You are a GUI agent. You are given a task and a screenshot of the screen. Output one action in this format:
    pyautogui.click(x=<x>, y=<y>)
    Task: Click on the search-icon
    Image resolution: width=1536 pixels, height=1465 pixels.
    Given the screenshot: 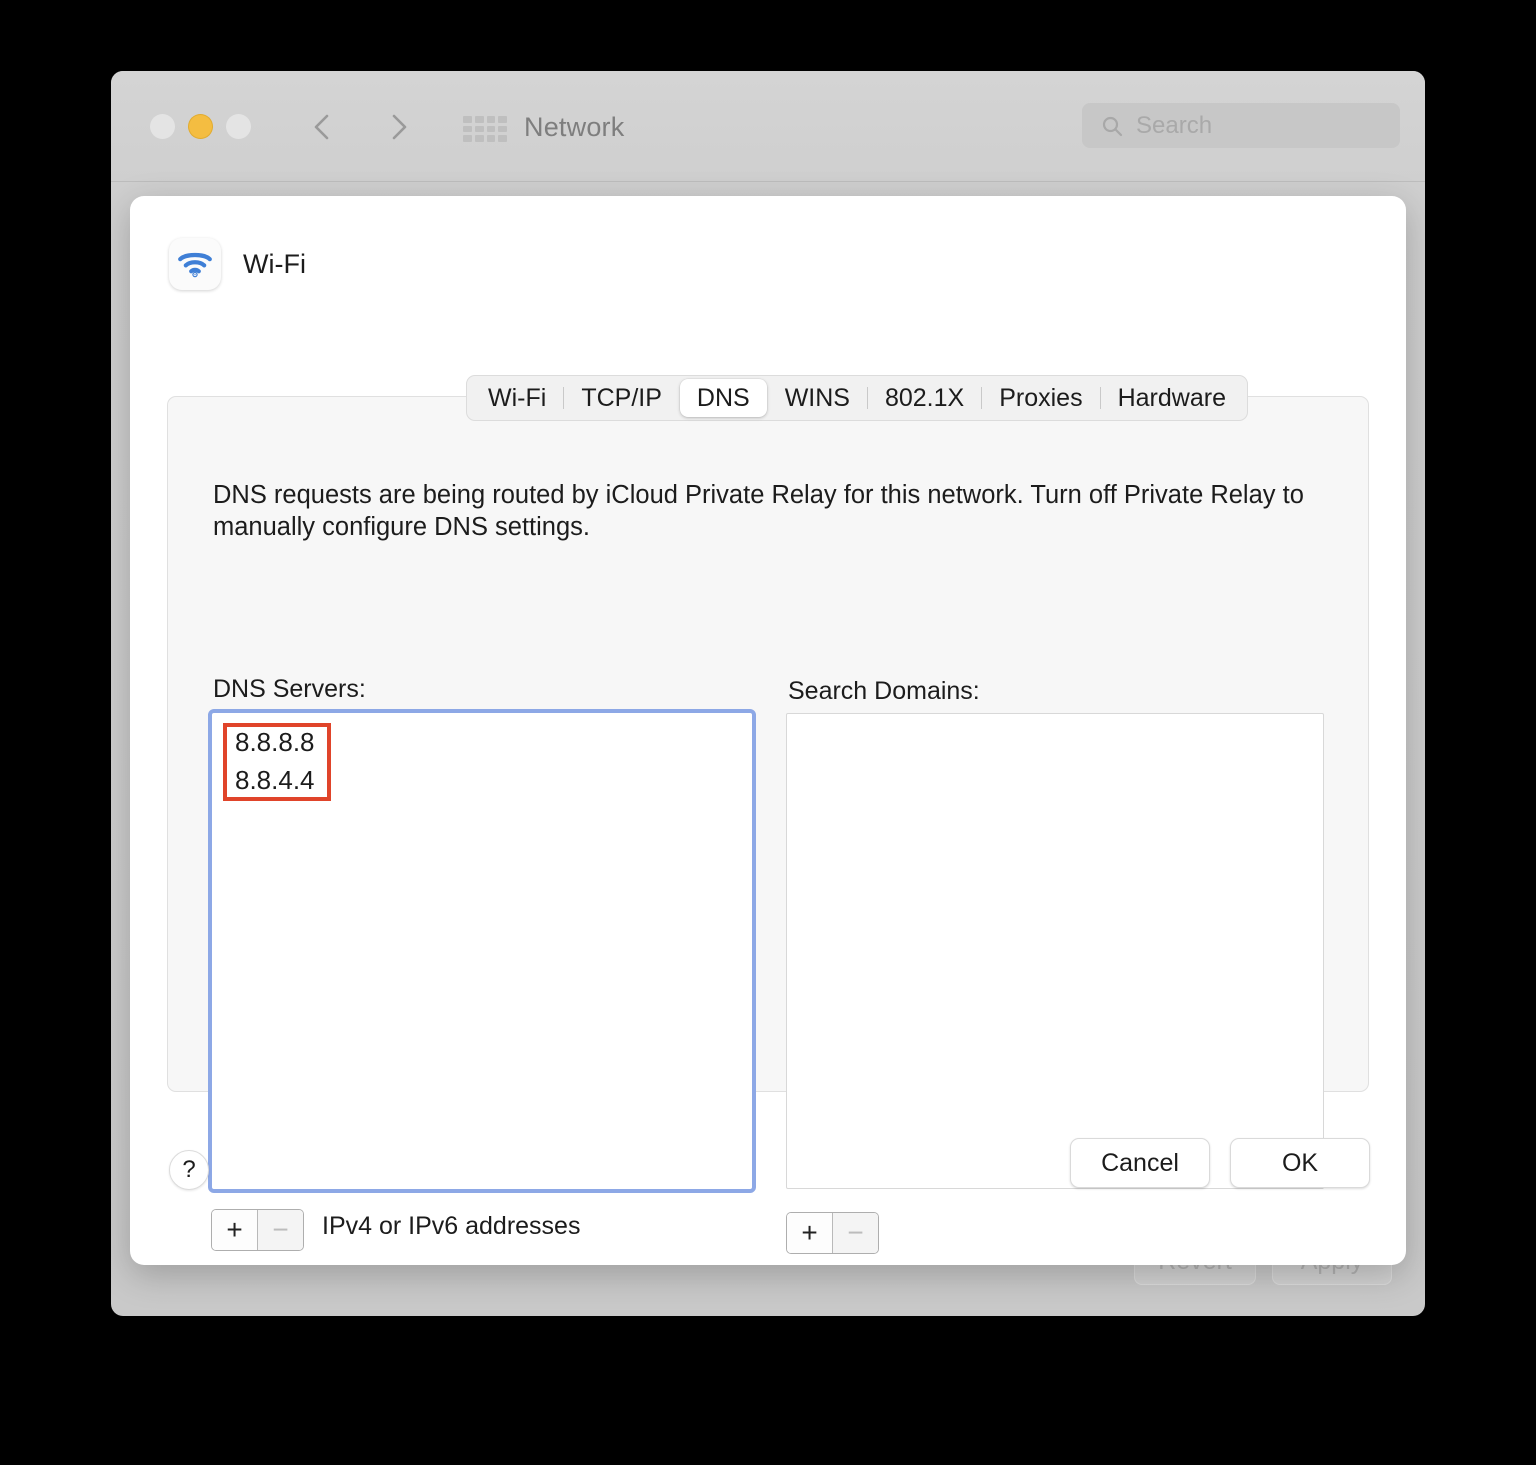 What is the action you would take?
    pyautogui.click(x=1112, y=126)
    